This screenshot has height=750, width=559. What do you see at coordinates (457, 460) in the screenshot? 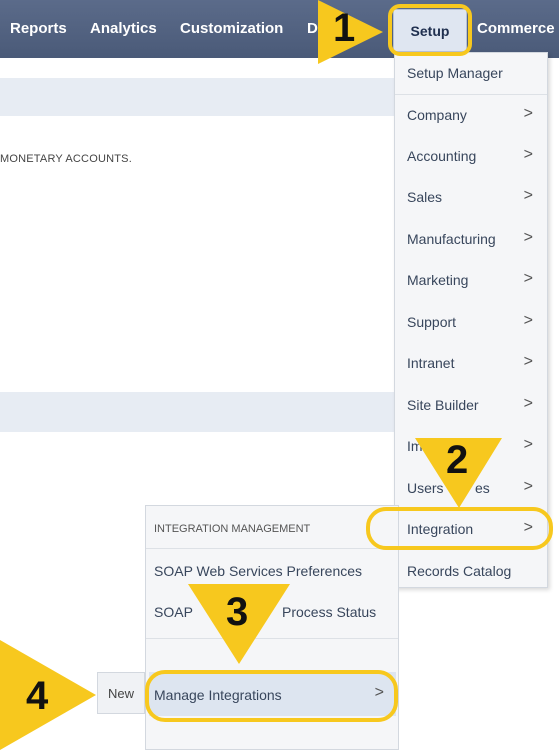
I see `step-2-label: 2` at bounding box center [457, 460].